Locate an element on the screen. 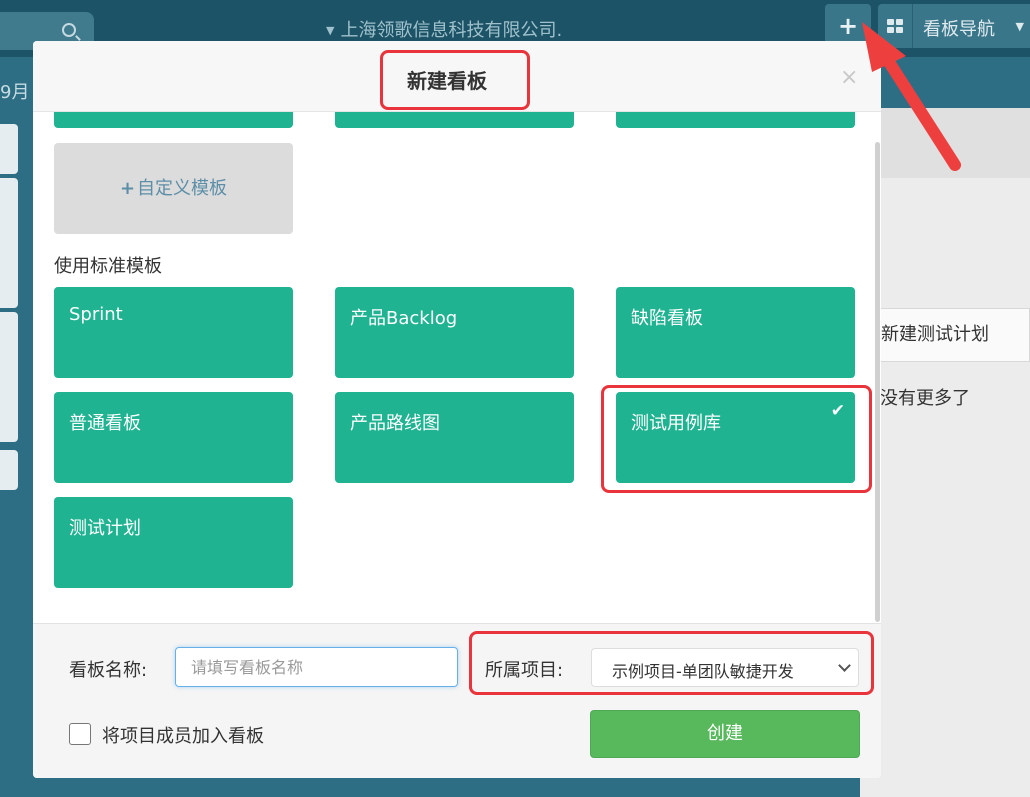 The height and width of the screenshot is (797, 1030). template-label: 缺陷看板 is located at coordinates (667, 318).